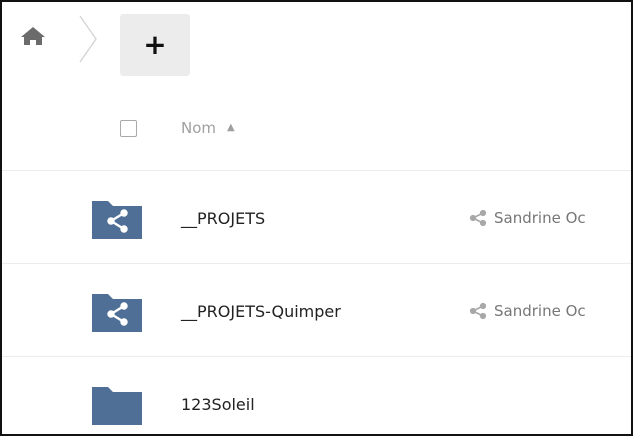 The width and height of the screenshot is (633, 436). Describe the element at coordinates (231, 127) in the screenshot. I see `sort-ascending-icon: ▲` at that location.